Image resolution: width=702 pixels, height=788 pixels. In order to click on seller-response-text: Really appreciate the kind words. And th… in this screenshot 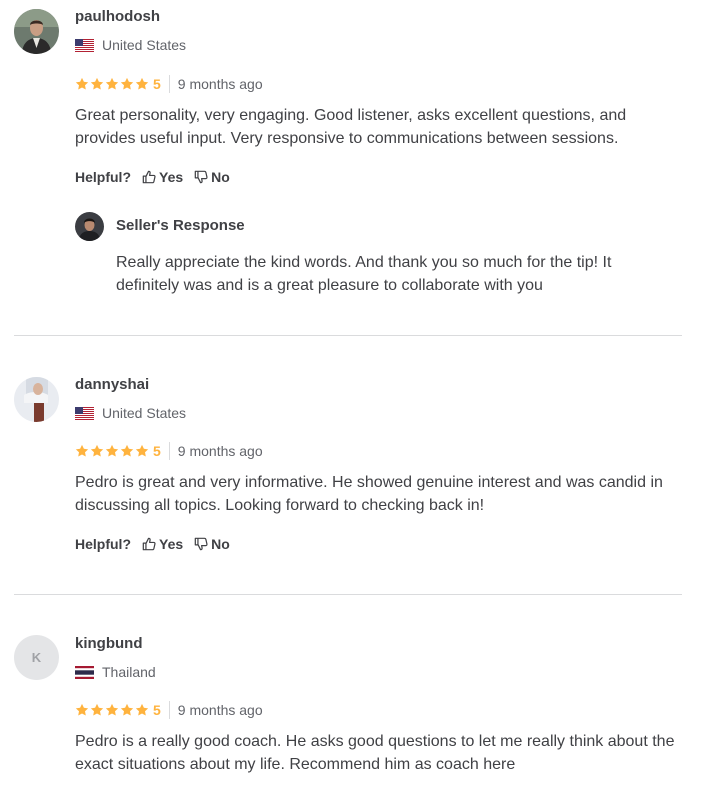, I will do `click(364, 274)`.